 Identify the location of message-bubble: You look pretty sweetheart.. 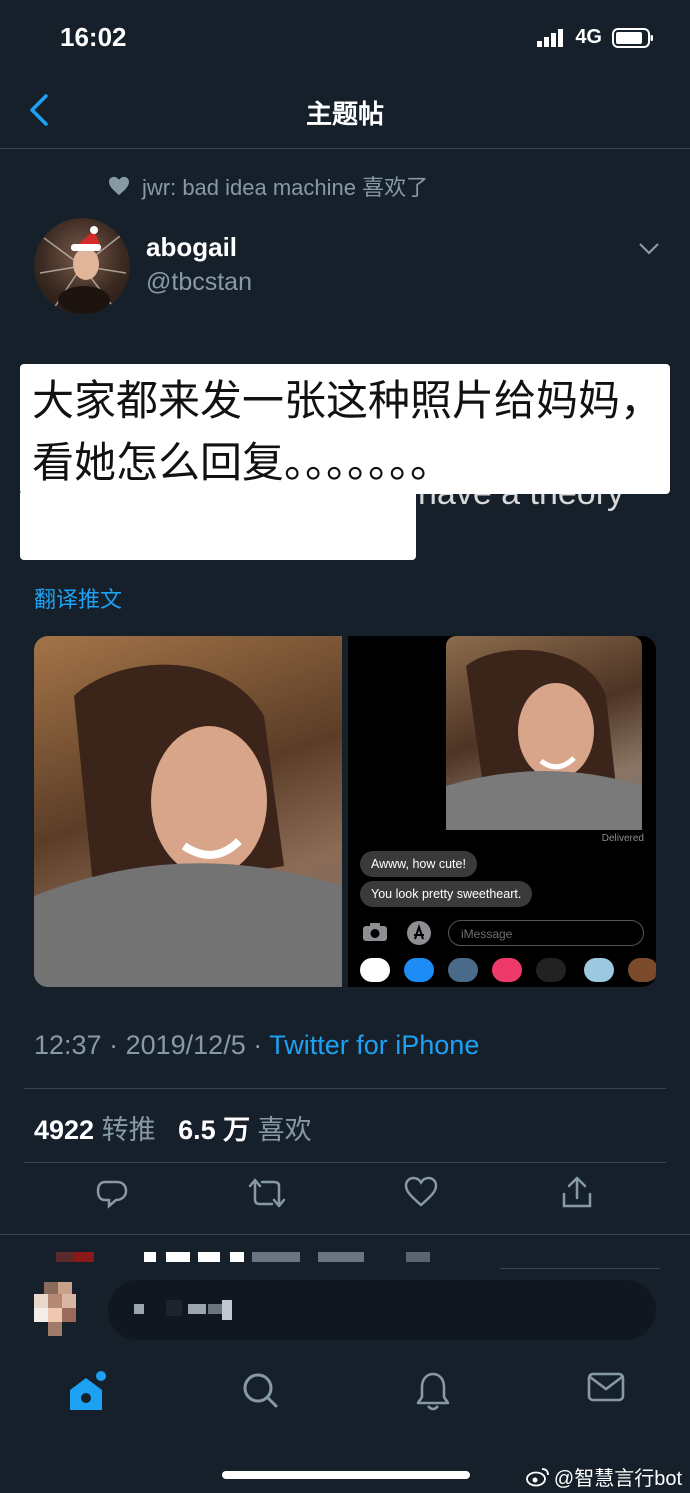
(446, 894).